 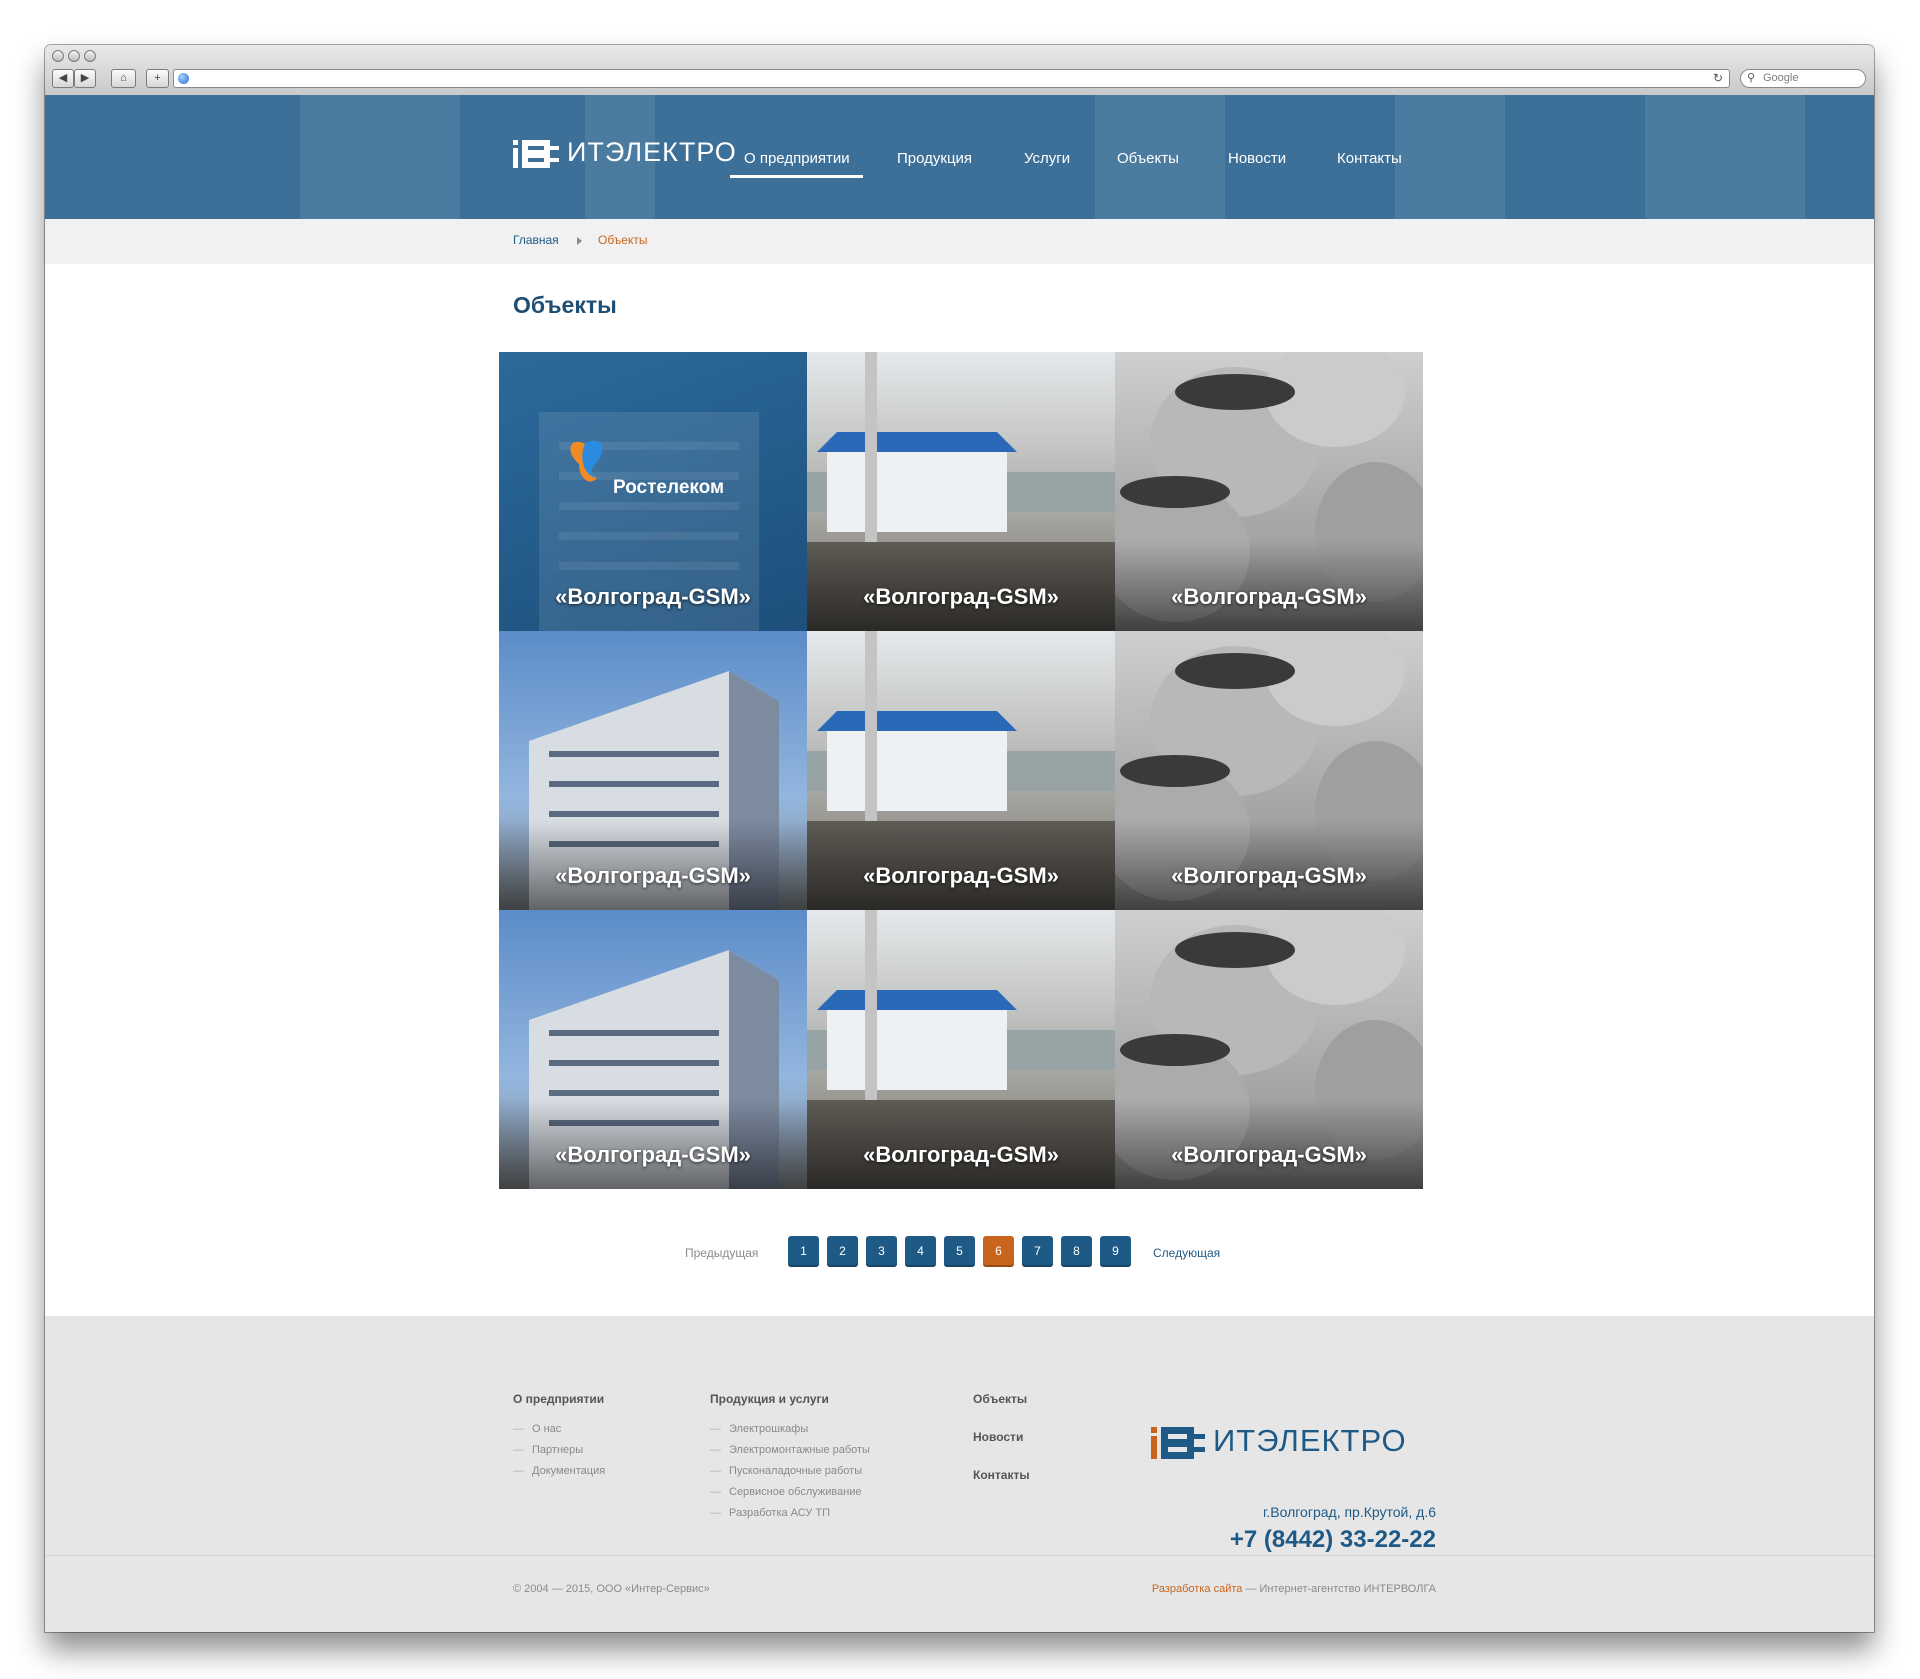 I want to click on footer-link-installation: Электромонтажные работы, so click(x=790, y=1450).